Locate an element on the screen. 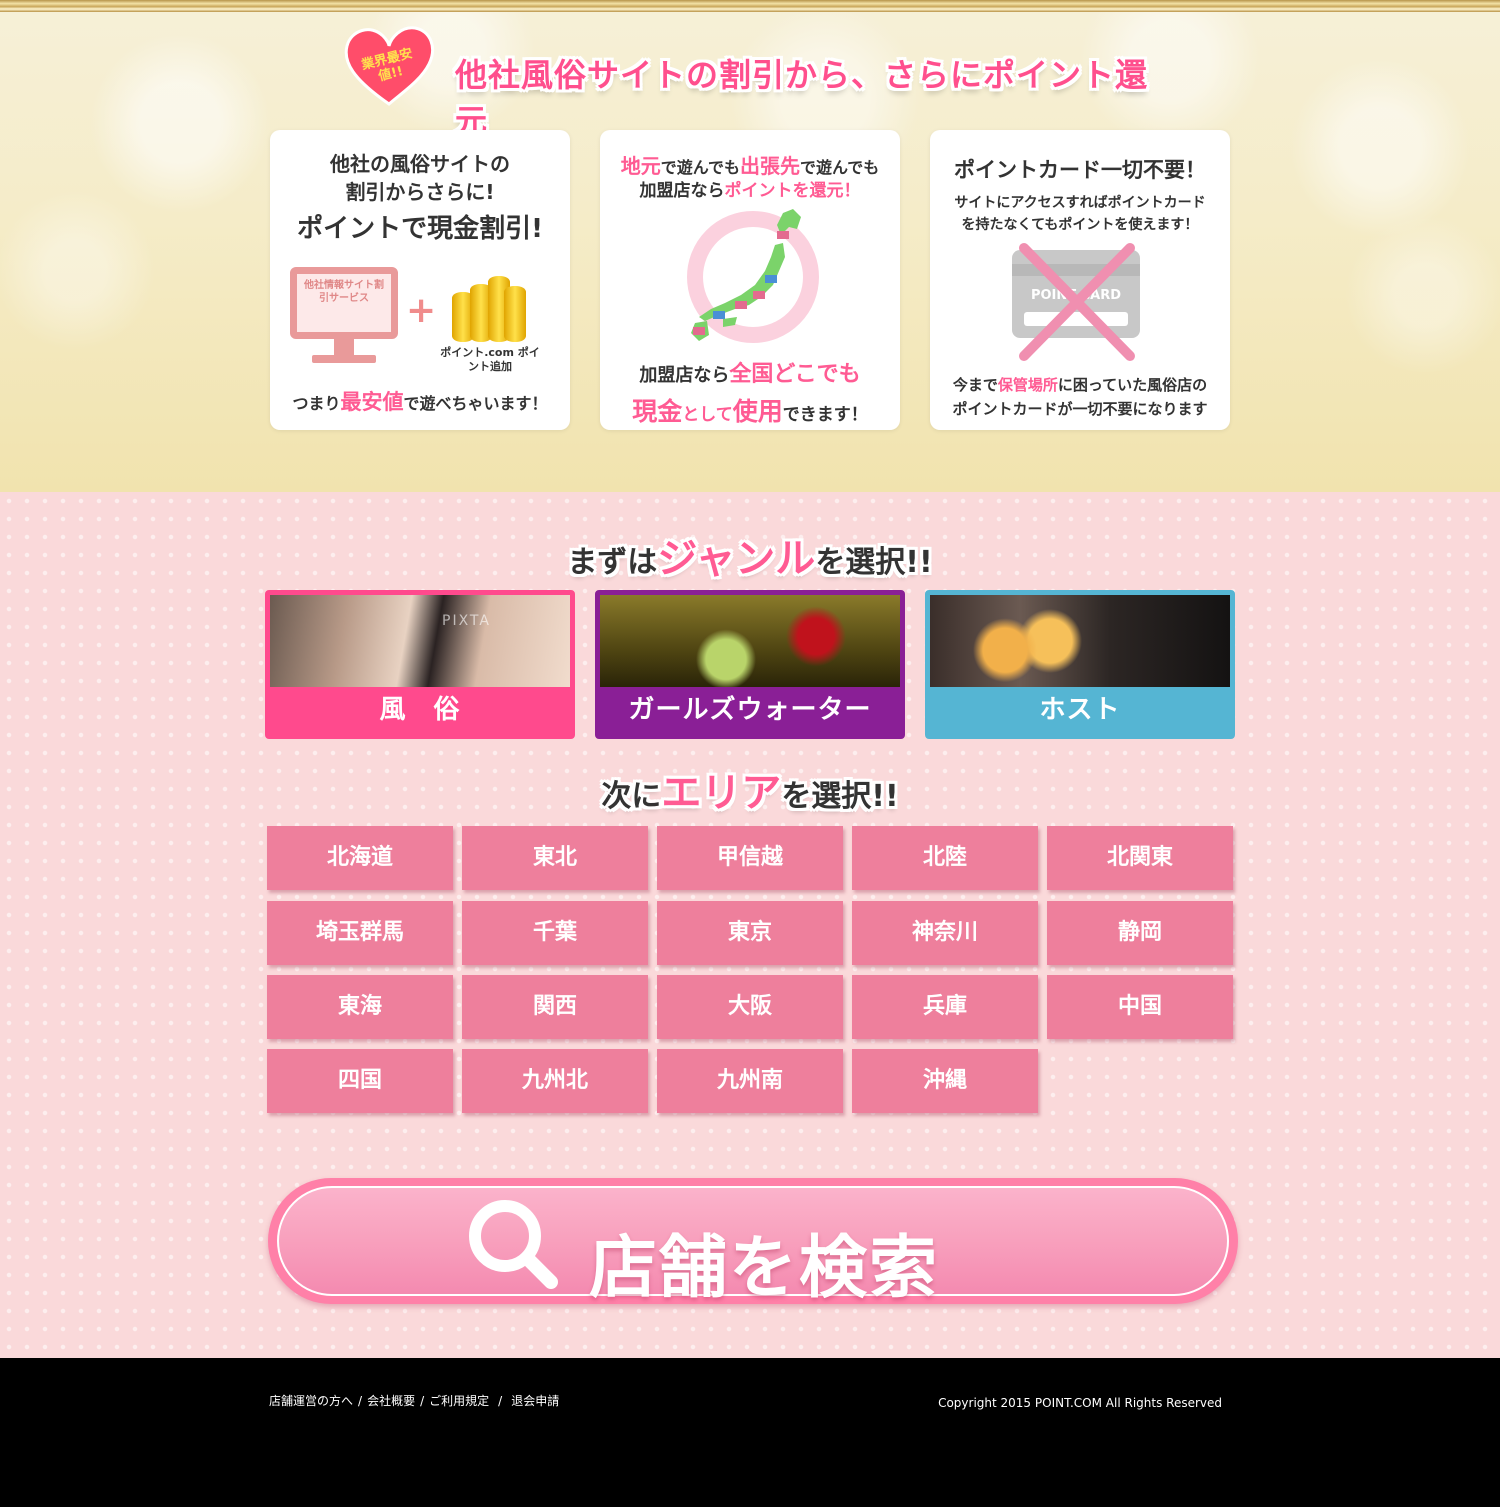 Image resolution: width=1500 pixels, height=1507 pixels. card1-bottom-emph: 最安値 is located at coordinates (372, 402).